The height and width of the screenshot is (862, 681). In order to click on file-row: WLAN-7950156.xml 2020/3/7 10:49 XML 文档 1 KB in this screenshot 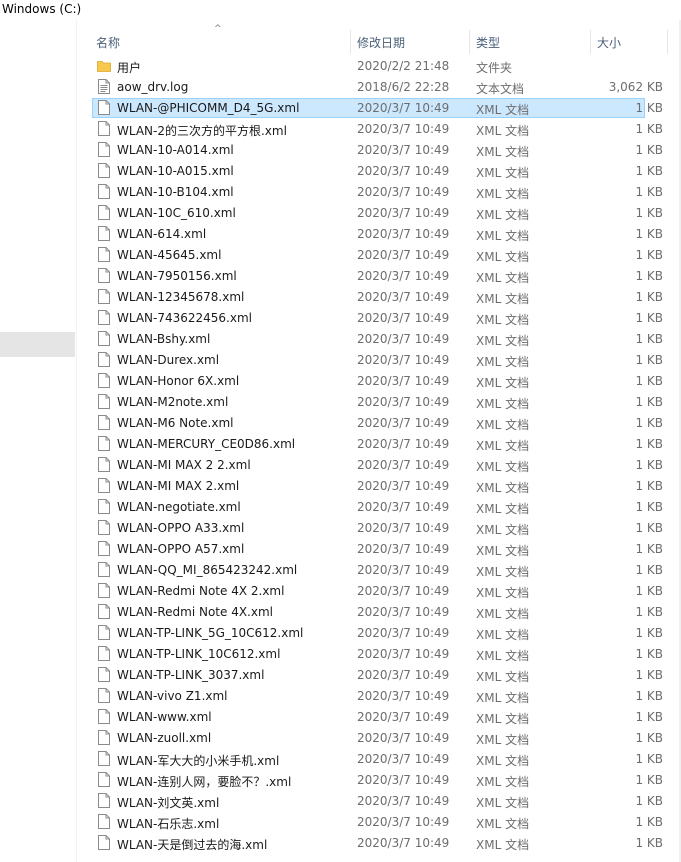, I will do `click(379, 276)`.